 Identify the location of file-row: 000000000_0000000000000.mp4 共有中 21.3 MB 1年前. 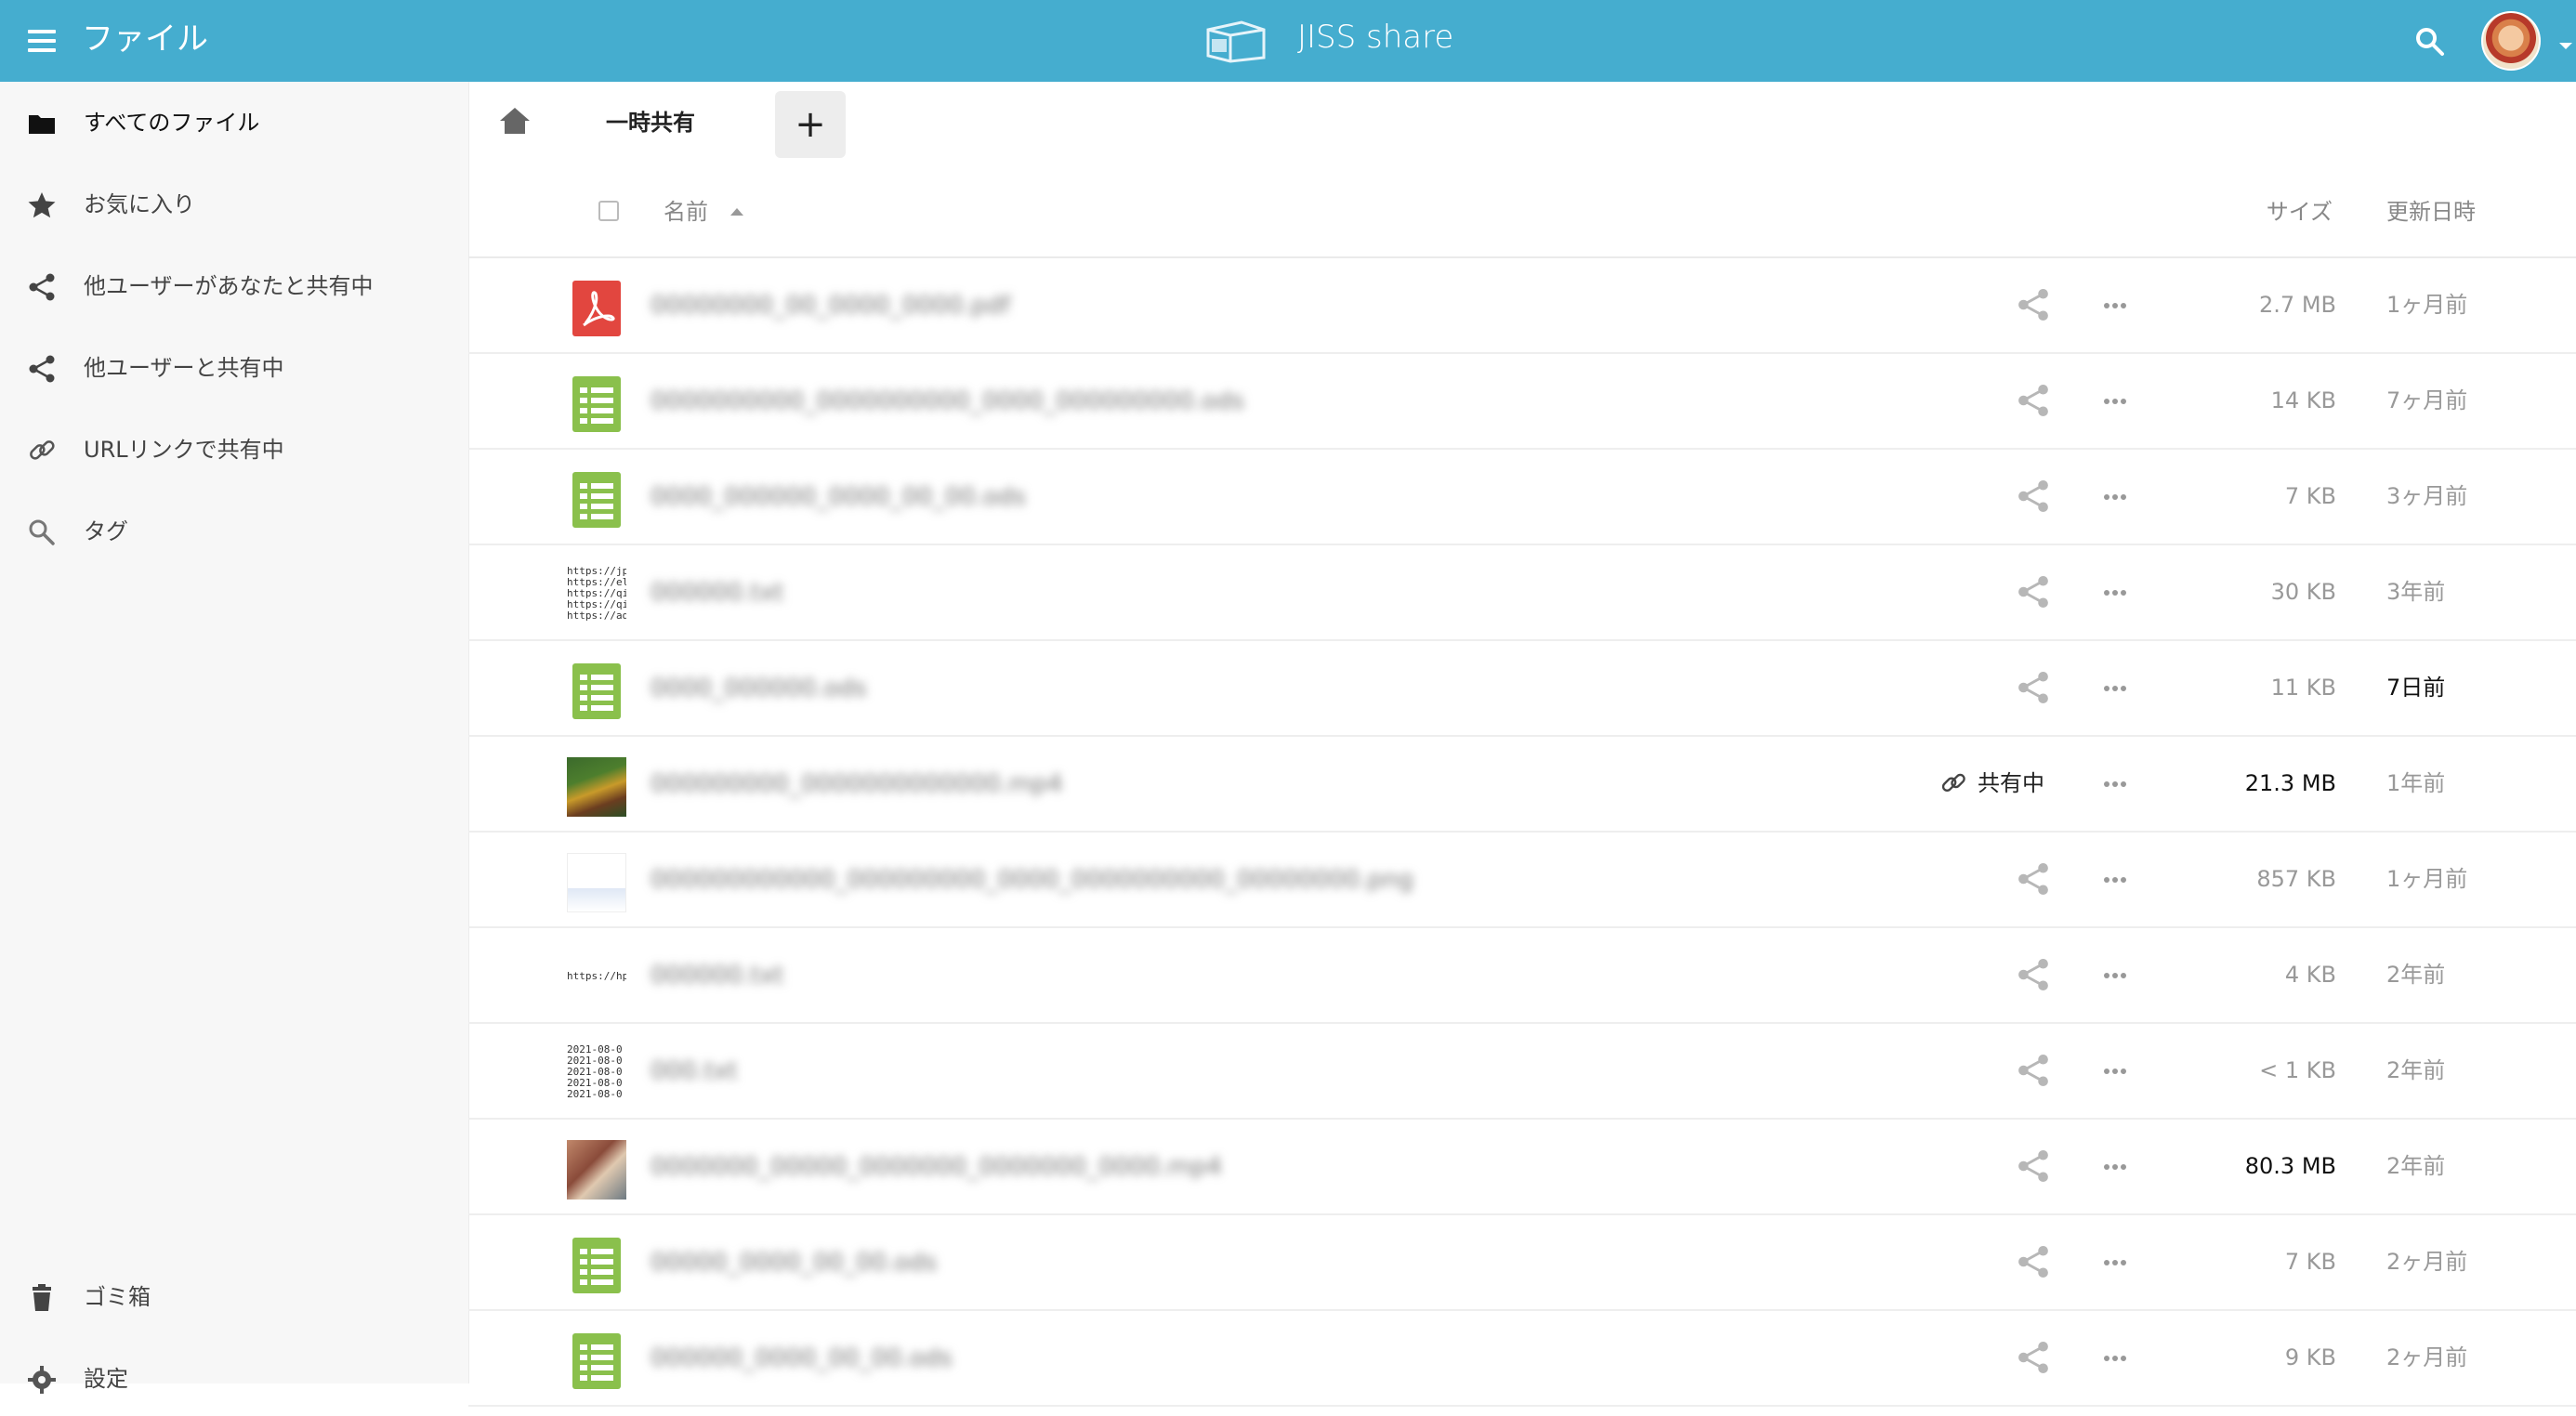
(1522, 785).